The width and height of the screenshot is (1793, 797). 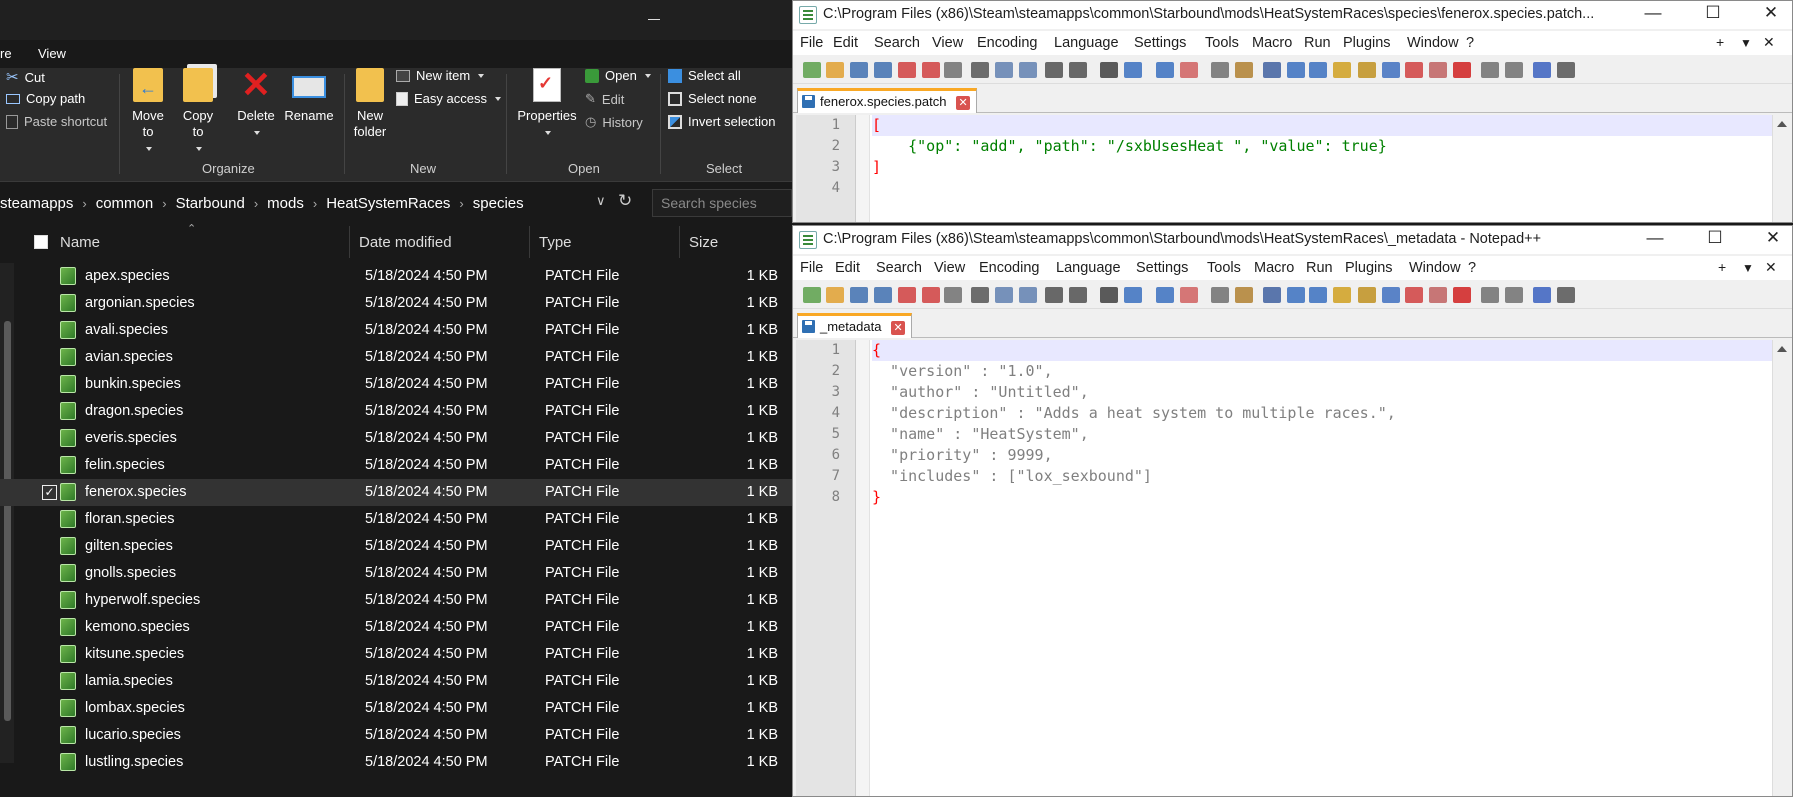 What do you see at coordinates (440, 75) in the screenshot?
I see `new-item-button: New item` at bounding box center [440, 75].